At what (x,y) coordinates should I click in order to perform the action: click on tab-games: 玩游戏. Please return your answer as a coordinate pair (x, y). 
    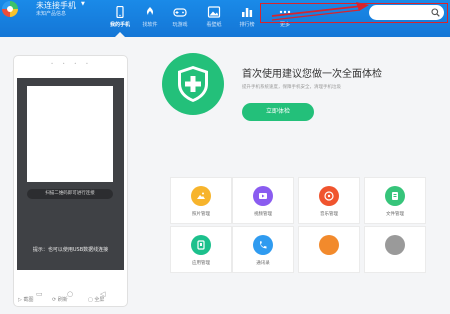
    Looking at the image, I should click on (180, 18).